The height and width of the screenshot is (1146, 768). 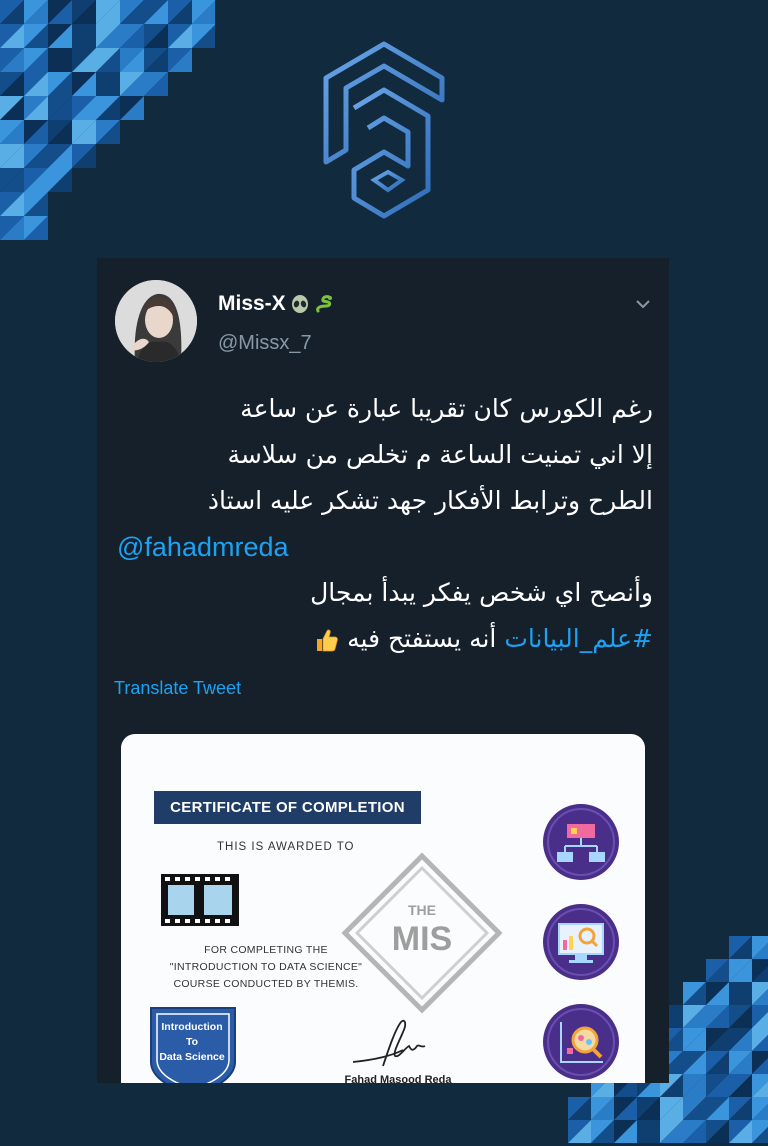 I want to click on mis-logo-the: THE, so click(x=422, y=910).